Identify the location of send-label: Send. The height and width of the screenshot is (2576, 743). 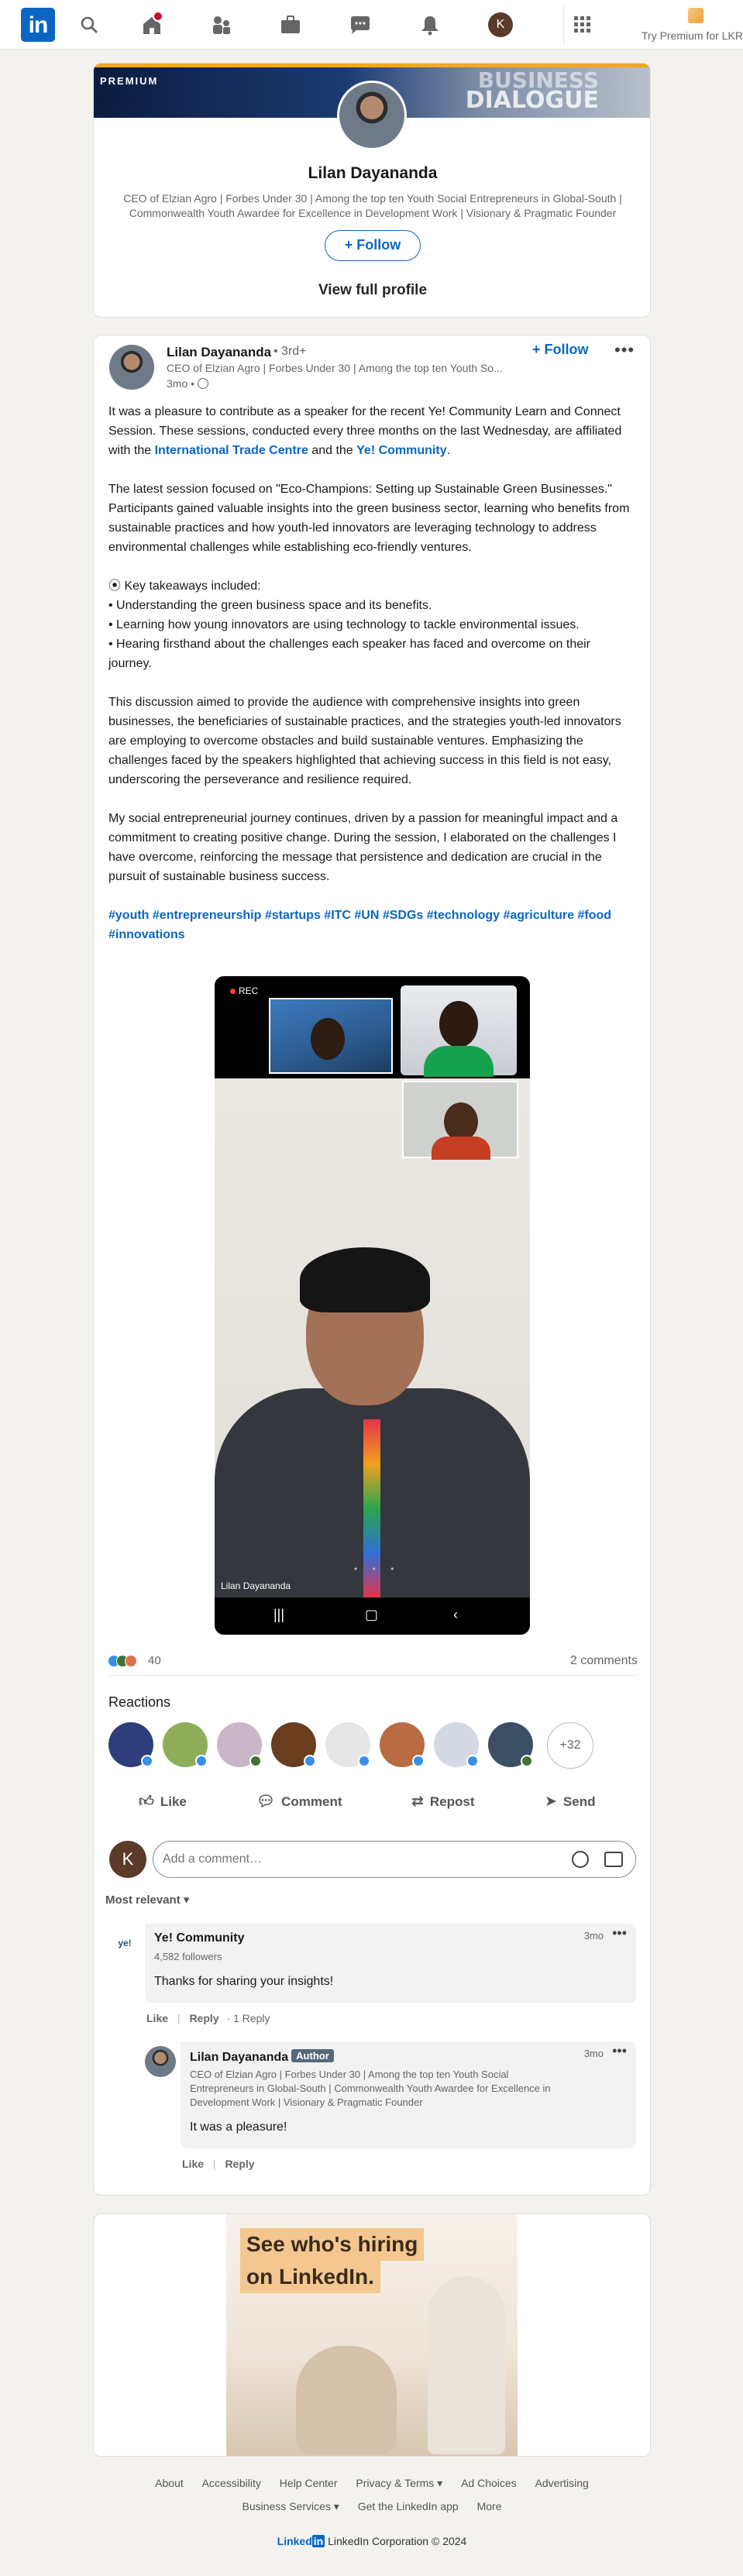
(579, 1801).